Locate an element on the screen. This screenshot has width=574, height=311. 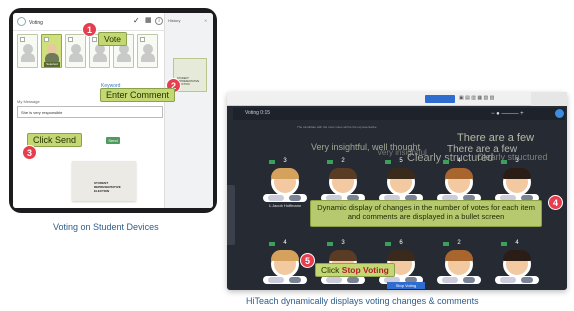
callout-stop-emph: Stop Voting is located at coordinates (365, 270).